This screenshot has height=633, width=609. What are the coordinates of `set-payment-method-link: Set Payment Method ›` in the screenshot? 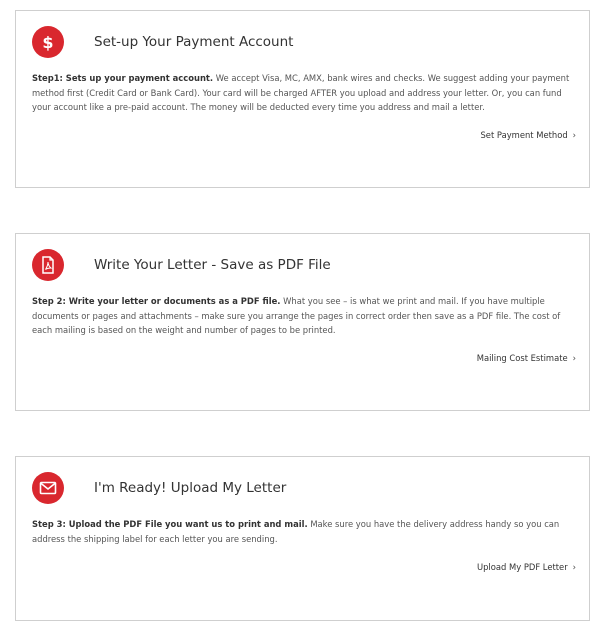 It's located at (528, 135).